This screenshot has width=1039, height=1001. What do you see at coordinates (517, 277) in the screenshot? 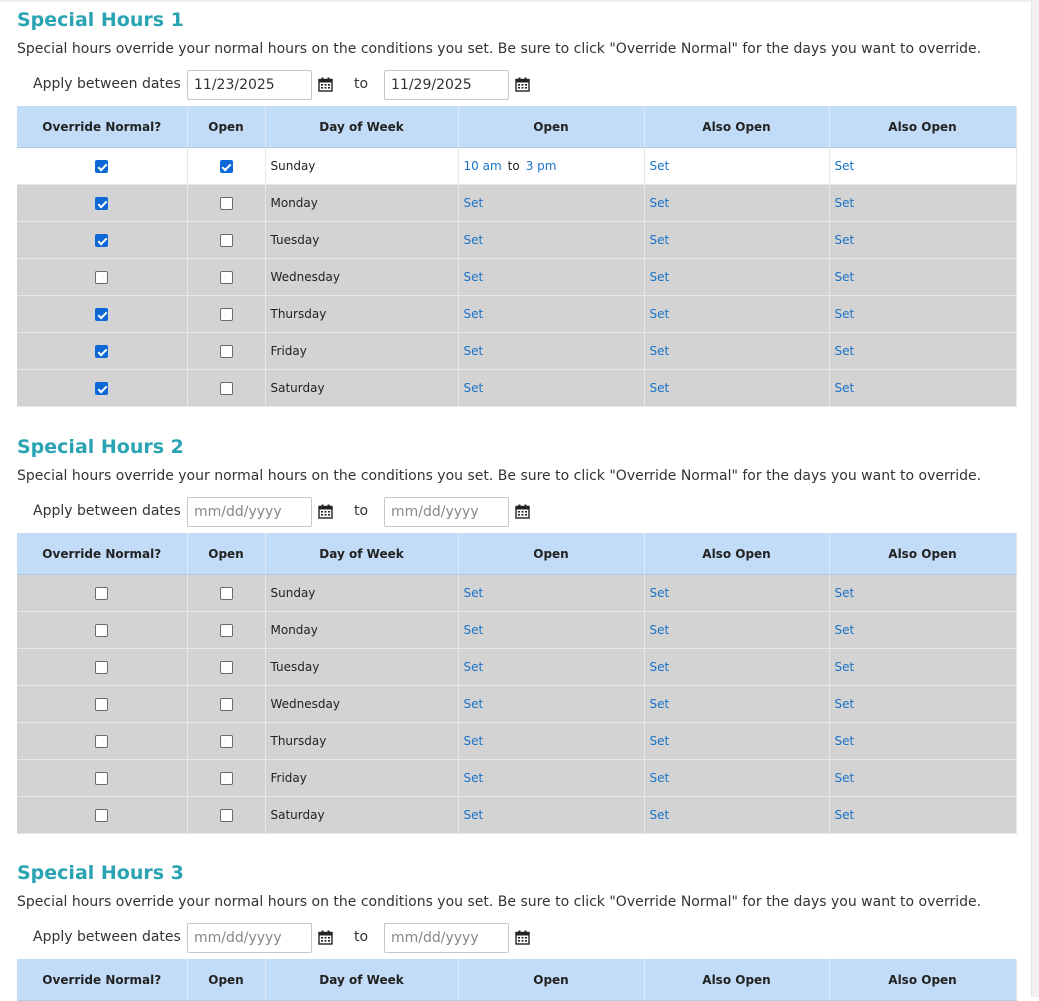
I see `table-row: Wednesday Set Set Set` at bounding box center [517, 277].